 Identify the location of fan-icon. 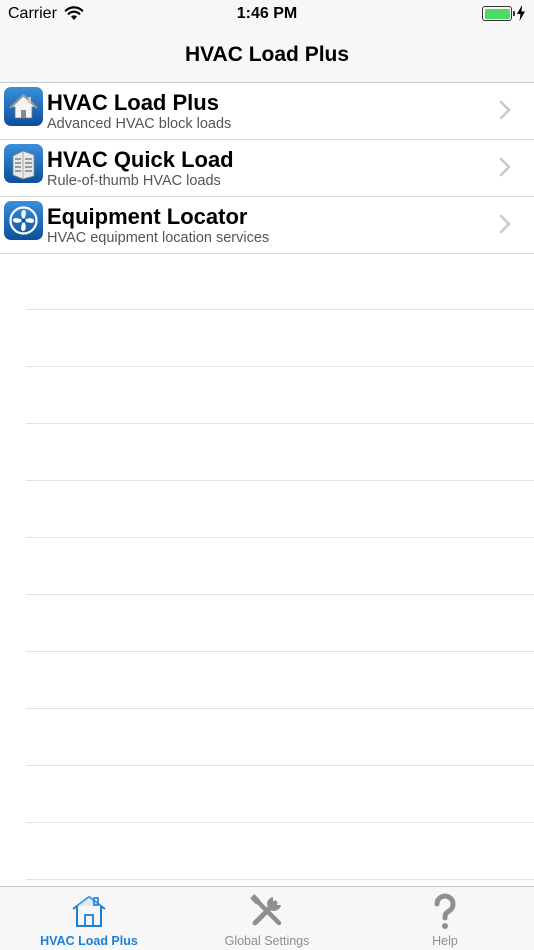
(23, 220).